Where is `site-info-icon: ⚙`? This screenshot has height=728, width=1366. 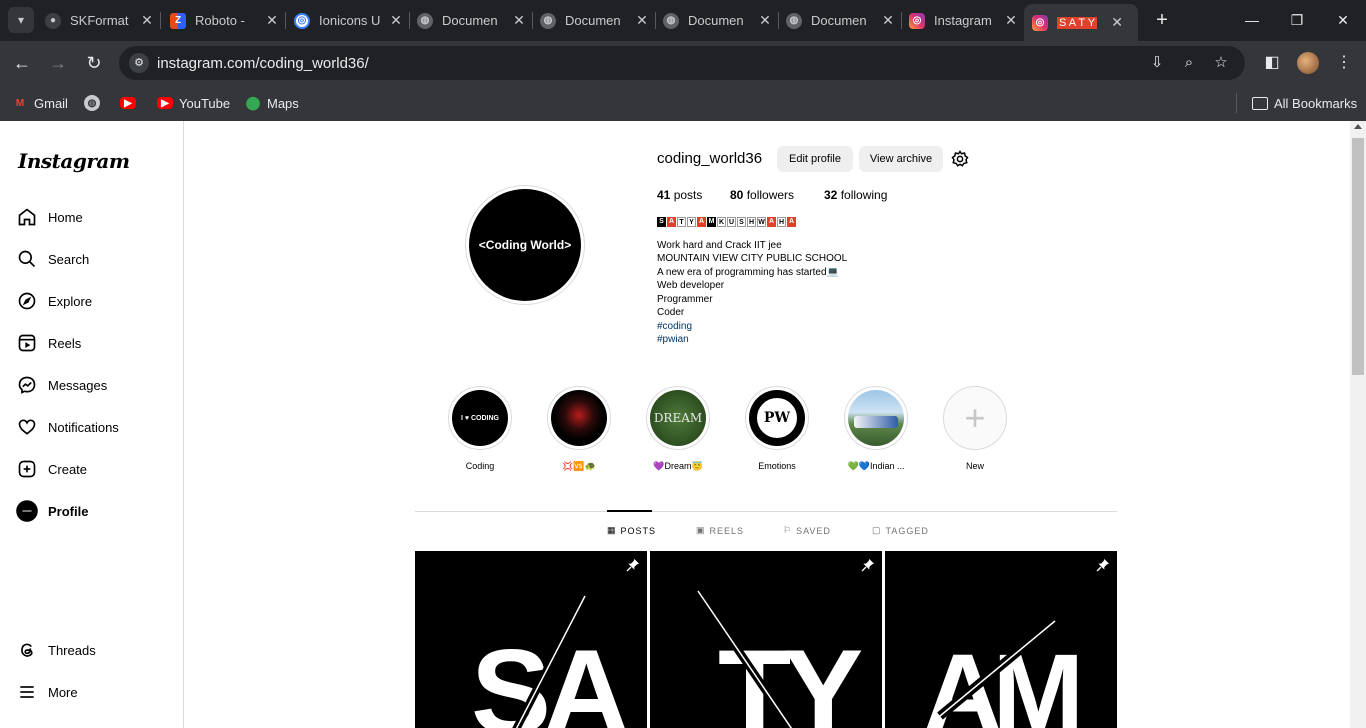
site-info-icon: ⚙ is located at coordinates (139, 63).